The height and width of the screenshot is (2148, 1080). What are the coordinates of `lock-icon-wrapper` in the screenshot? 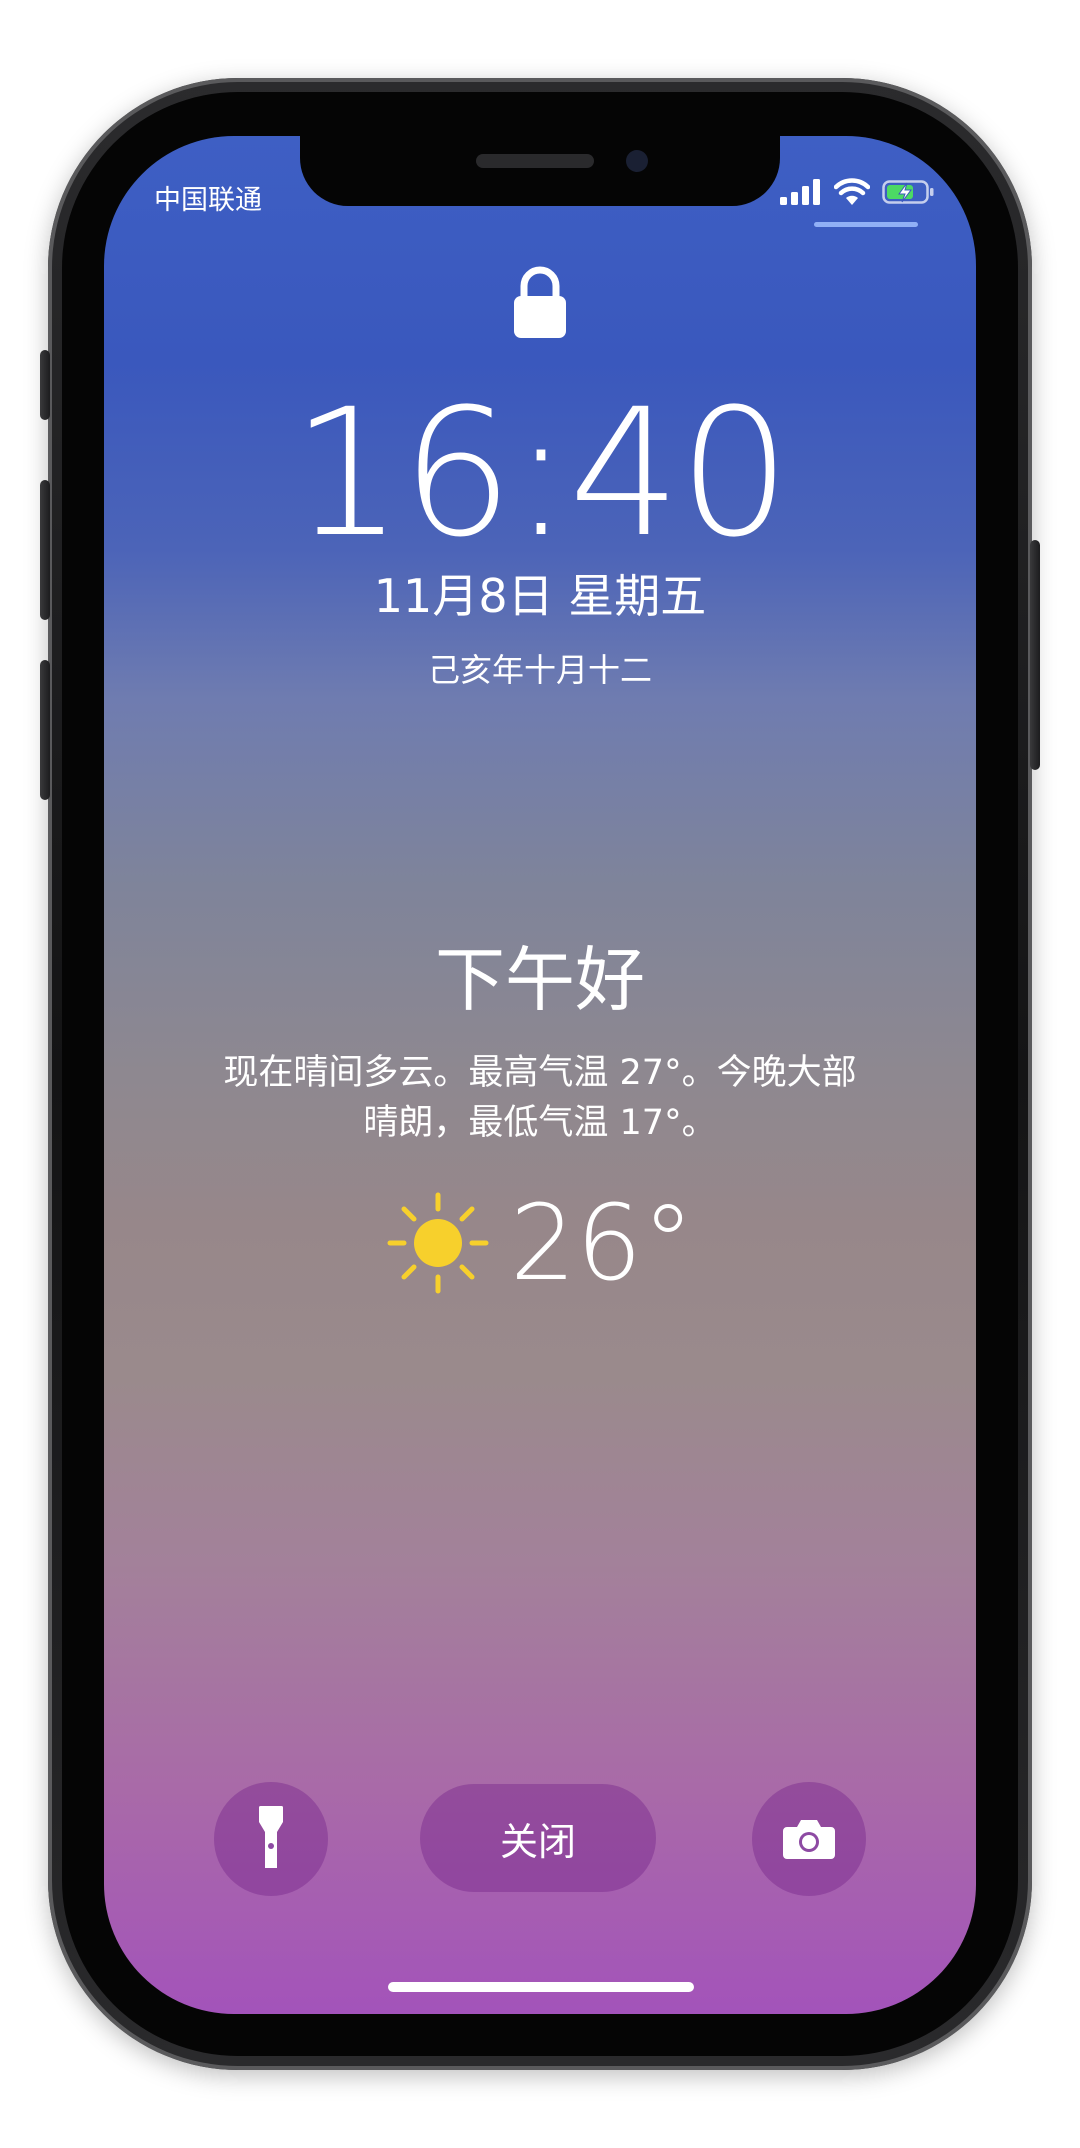 It's located at (540, 303).